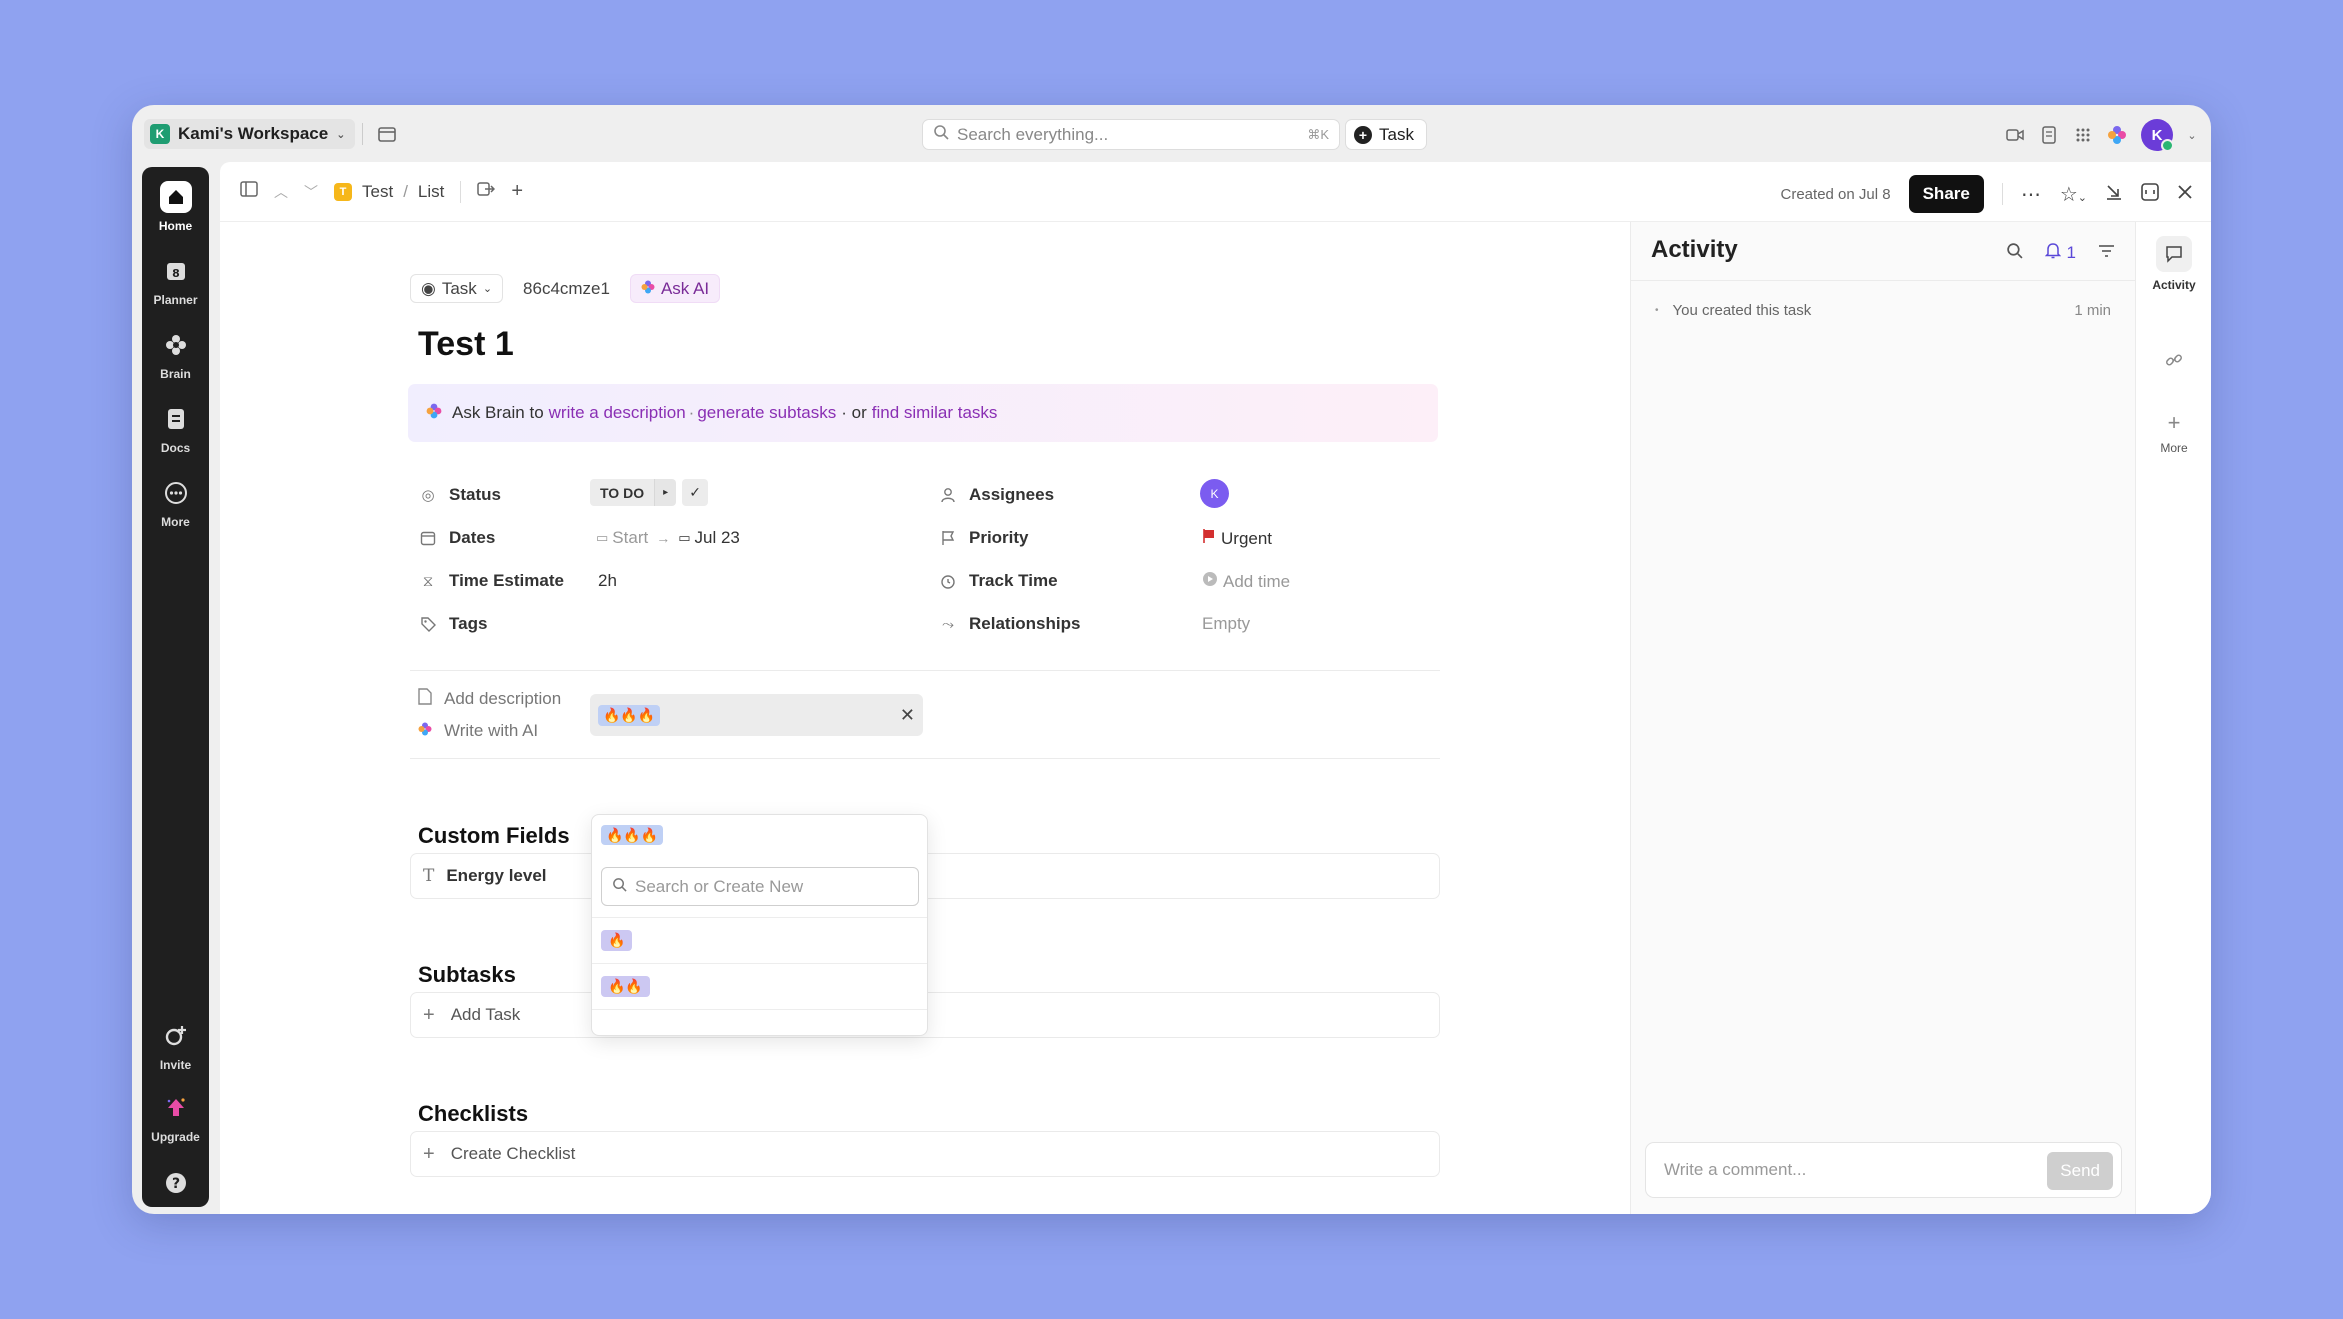  I want to click on bell-icon, so click(2052, 253).